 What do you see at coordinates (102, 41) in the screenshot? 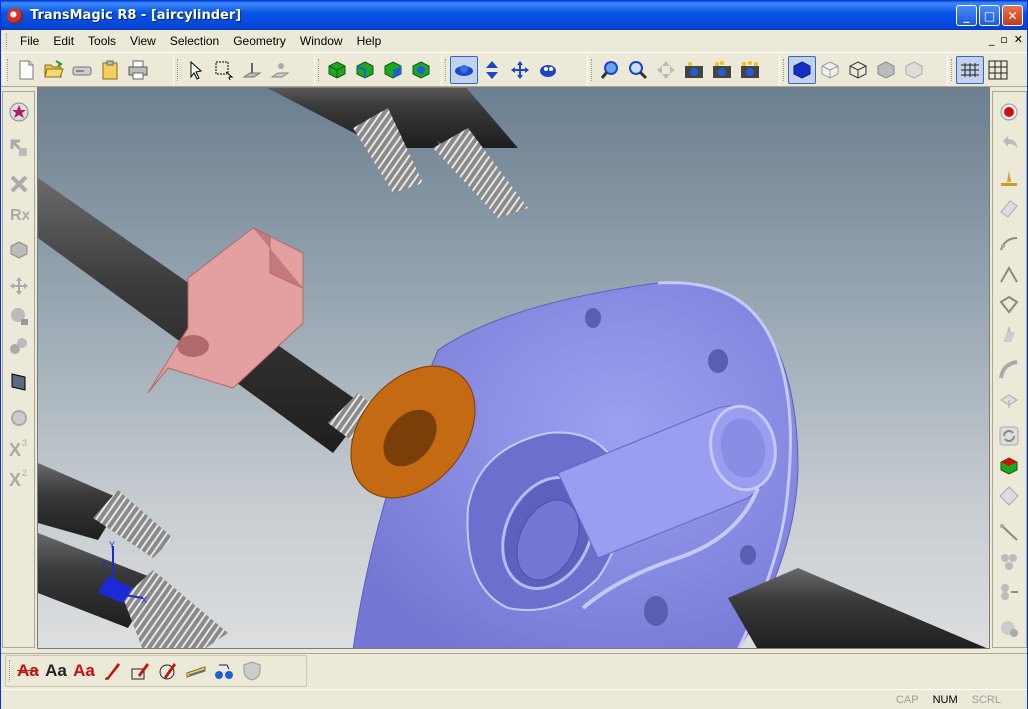
I see `menu-tools: Tools` at bounding box center [102, 41].